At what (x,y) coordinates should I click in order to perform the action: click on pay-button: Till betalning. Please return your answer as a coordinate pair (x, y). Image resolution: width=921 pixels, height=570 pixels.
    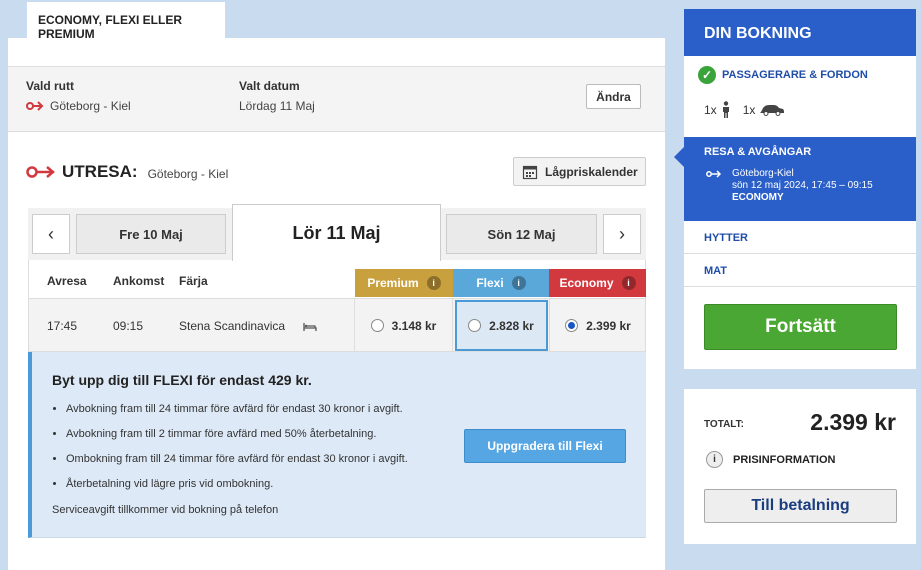
    Looking at the image, I should click on (800, 506).